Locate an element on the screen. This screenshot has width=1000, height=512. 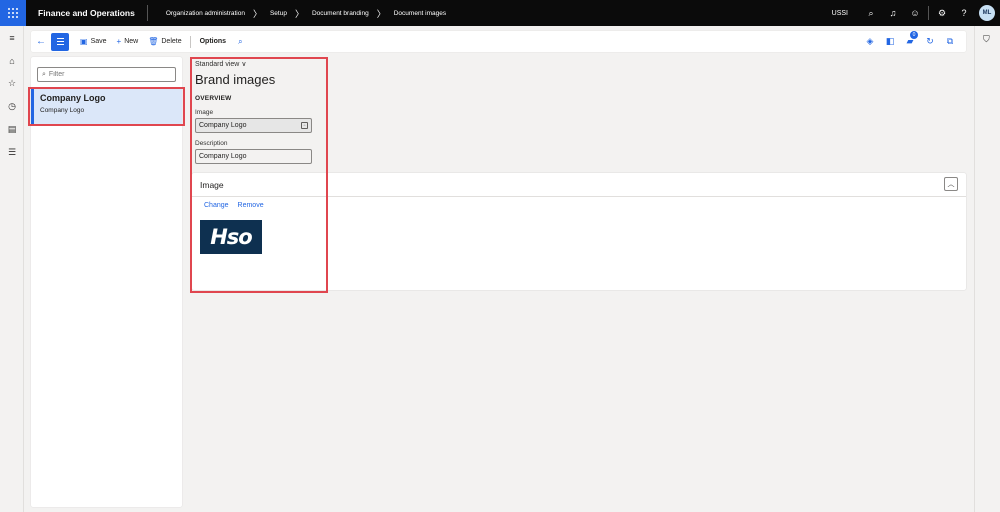
waffle-icon is located at coordinates (13, 13).